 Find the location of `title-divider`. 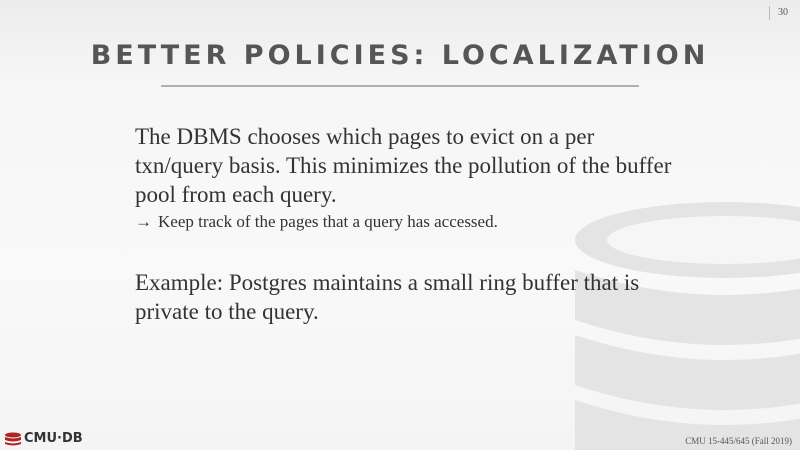

title-divider is located at coordinates (400, 86).